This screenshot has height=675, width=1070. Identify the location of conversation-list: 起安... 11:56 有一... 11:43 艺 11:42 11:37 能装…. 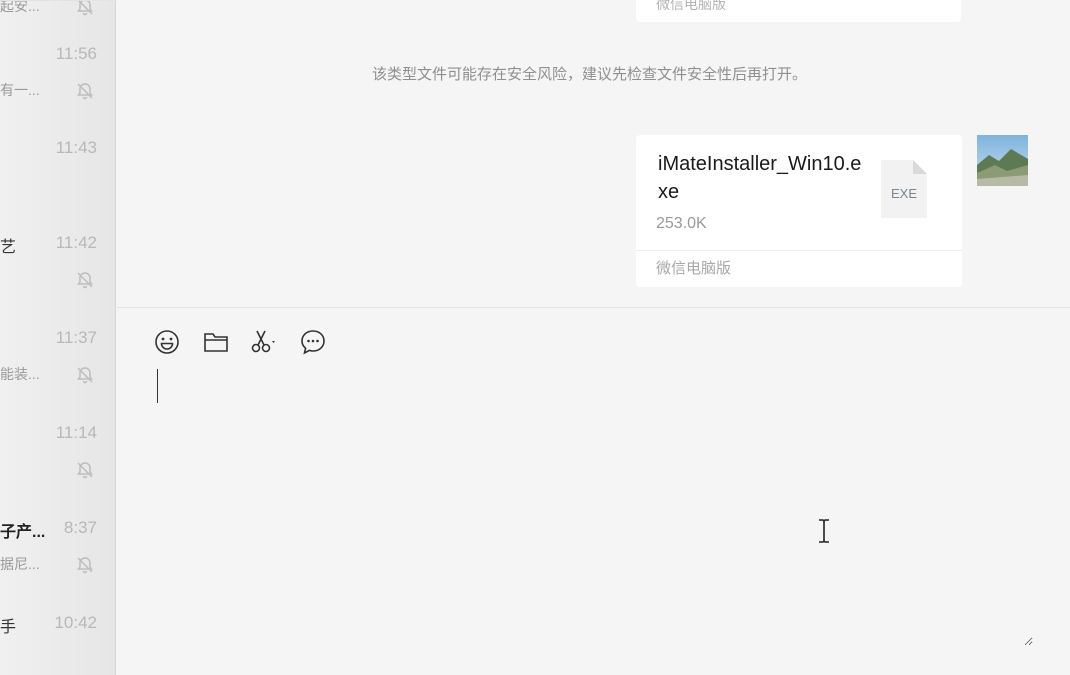
(58, 337).